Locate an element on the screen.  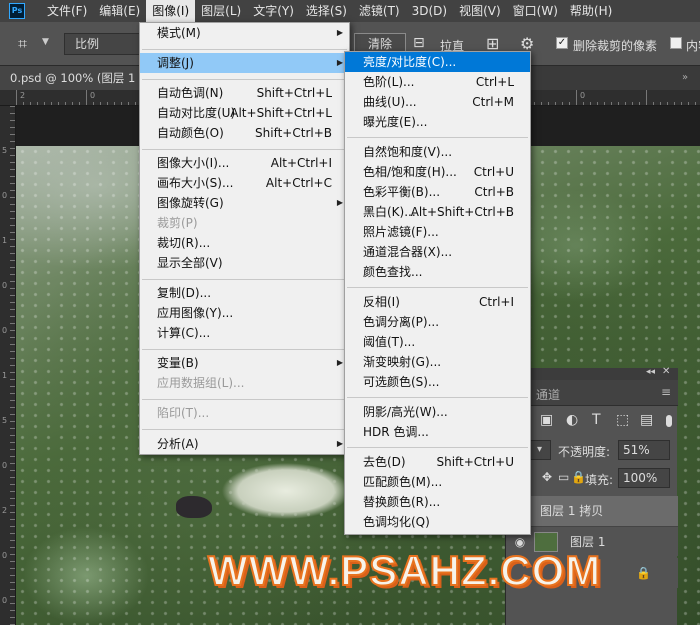
menu-item-label: 模式(M) is located at coordinates (179, 33).